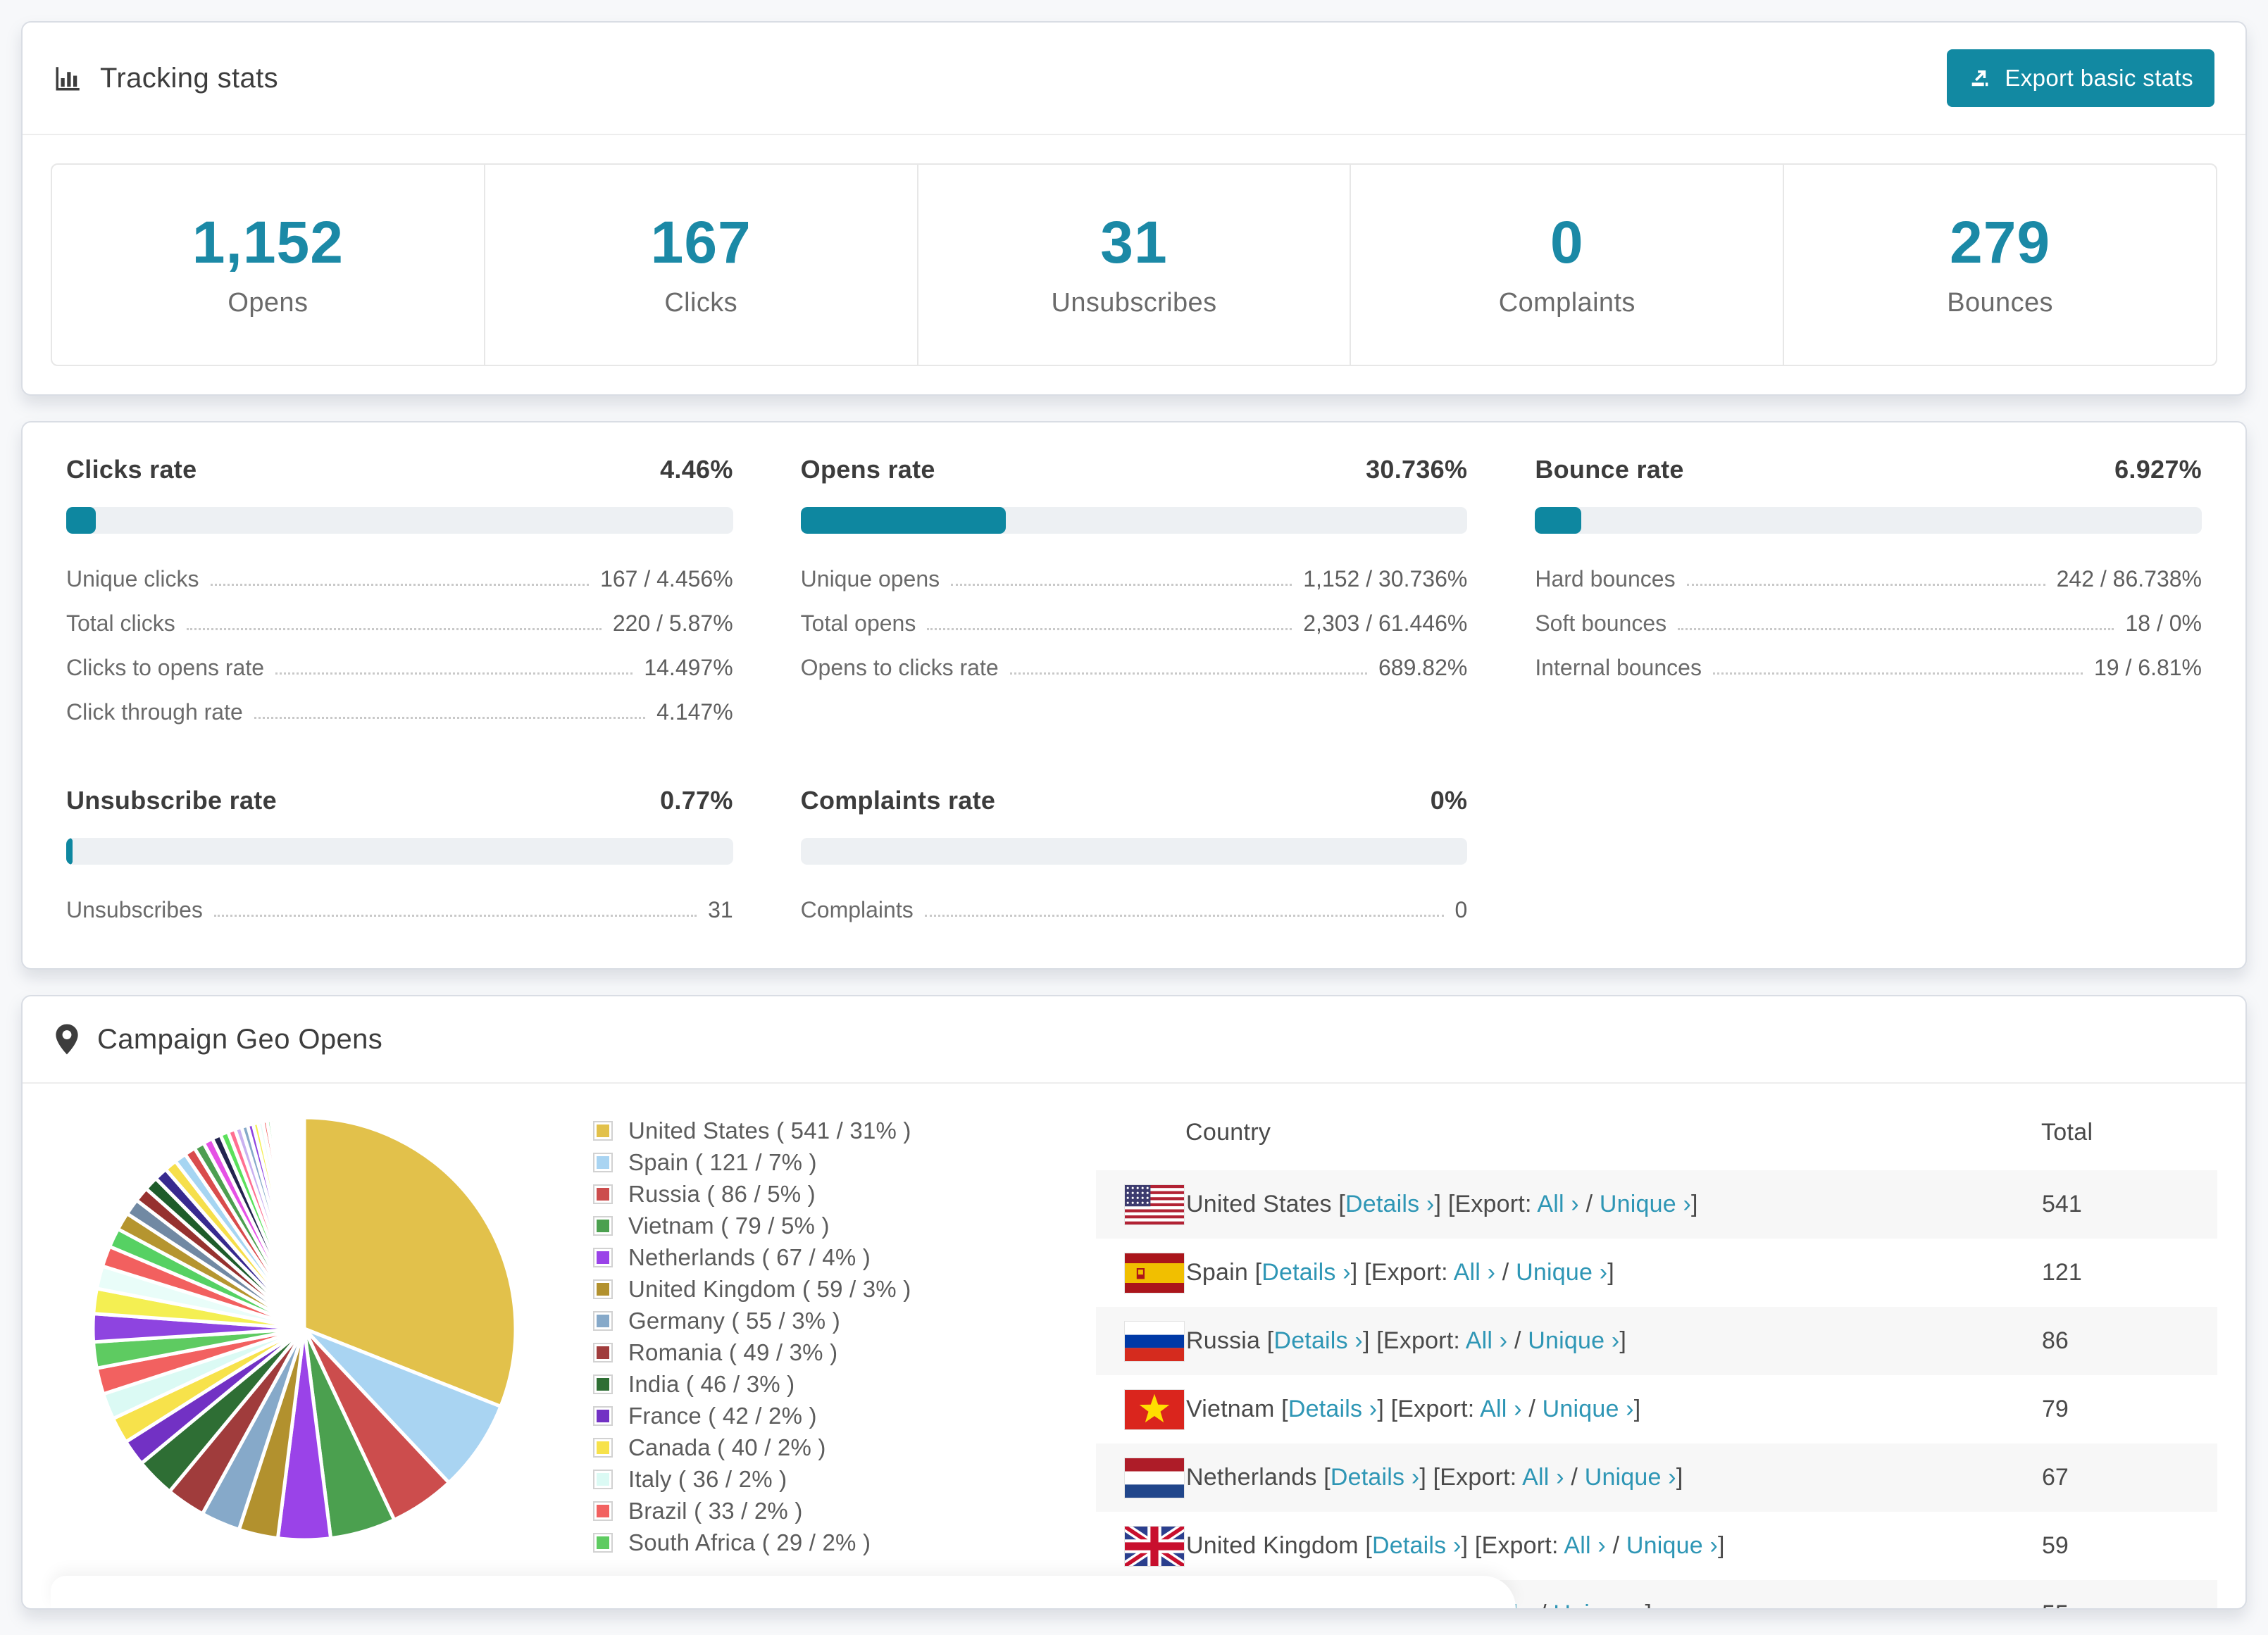 The height and width of the screenshot is (1635, 2268). Describe the element at coordinates (1134, 520) in the screenshot. I see `rate-progress-bar` at that location.